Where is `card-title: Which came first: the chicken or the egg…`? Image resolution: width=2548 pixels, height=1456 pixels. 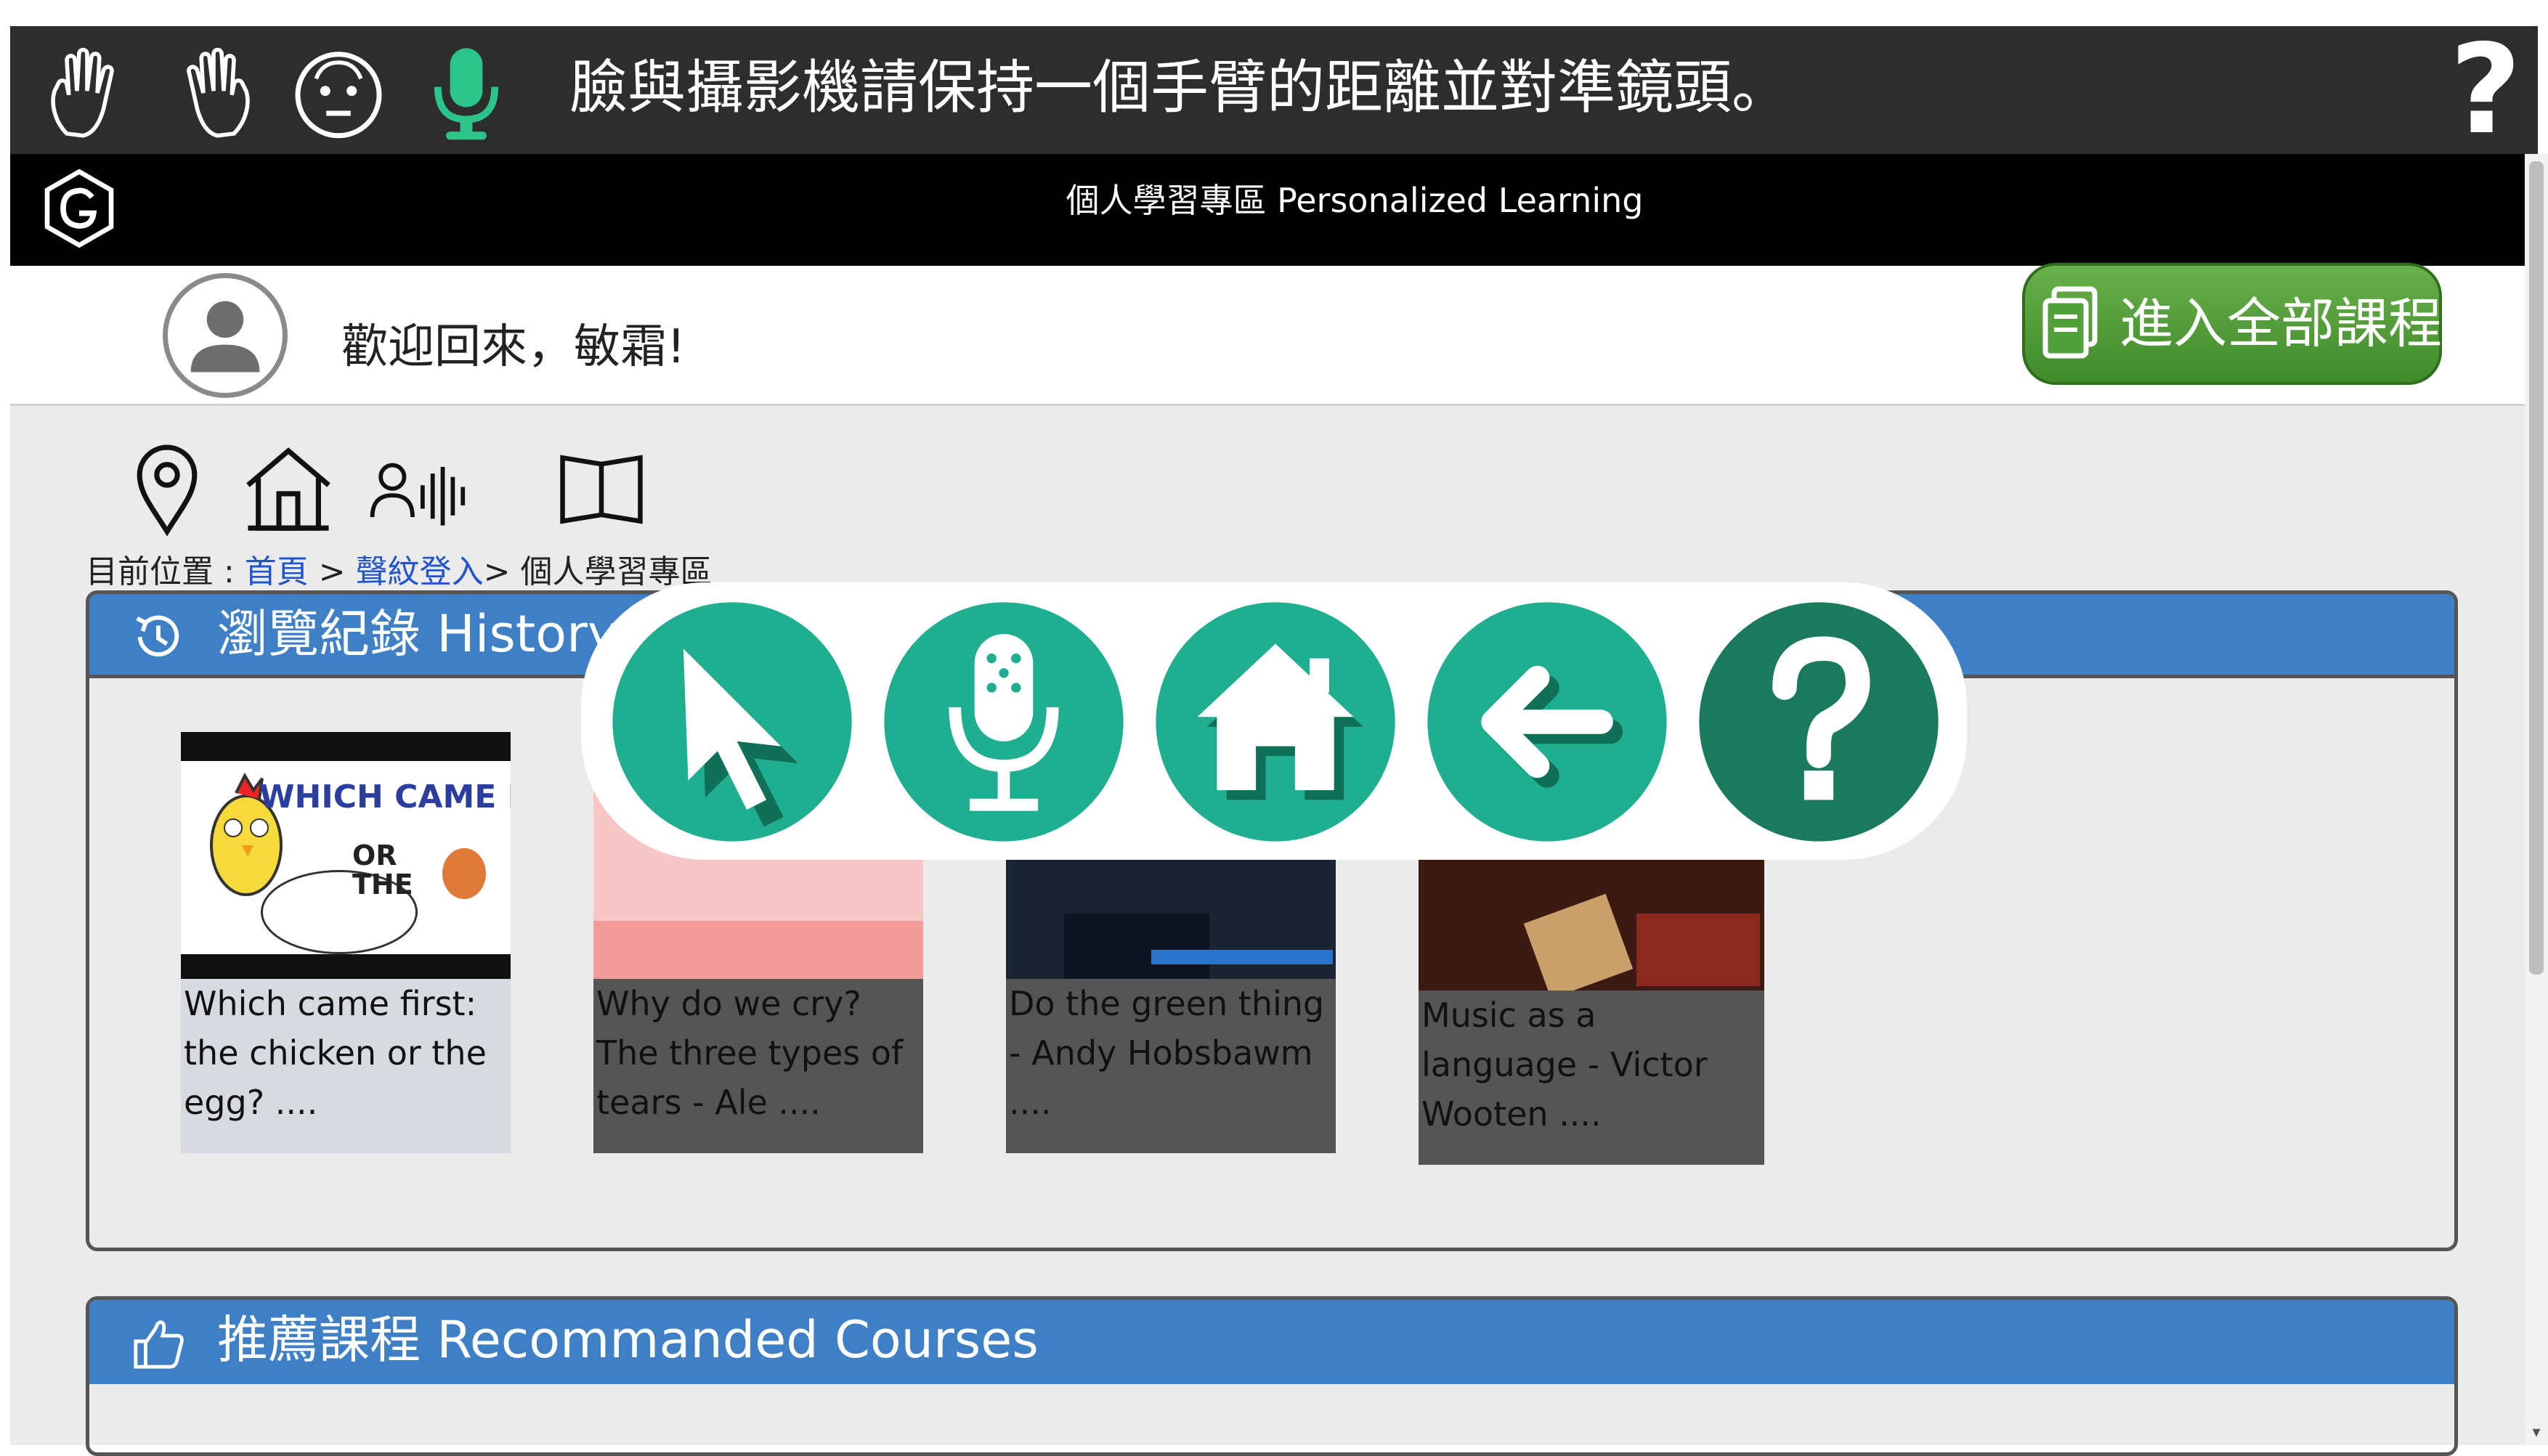 card-title: Which came first: the chicken or the egg… is located at coordinates (336, 1053).